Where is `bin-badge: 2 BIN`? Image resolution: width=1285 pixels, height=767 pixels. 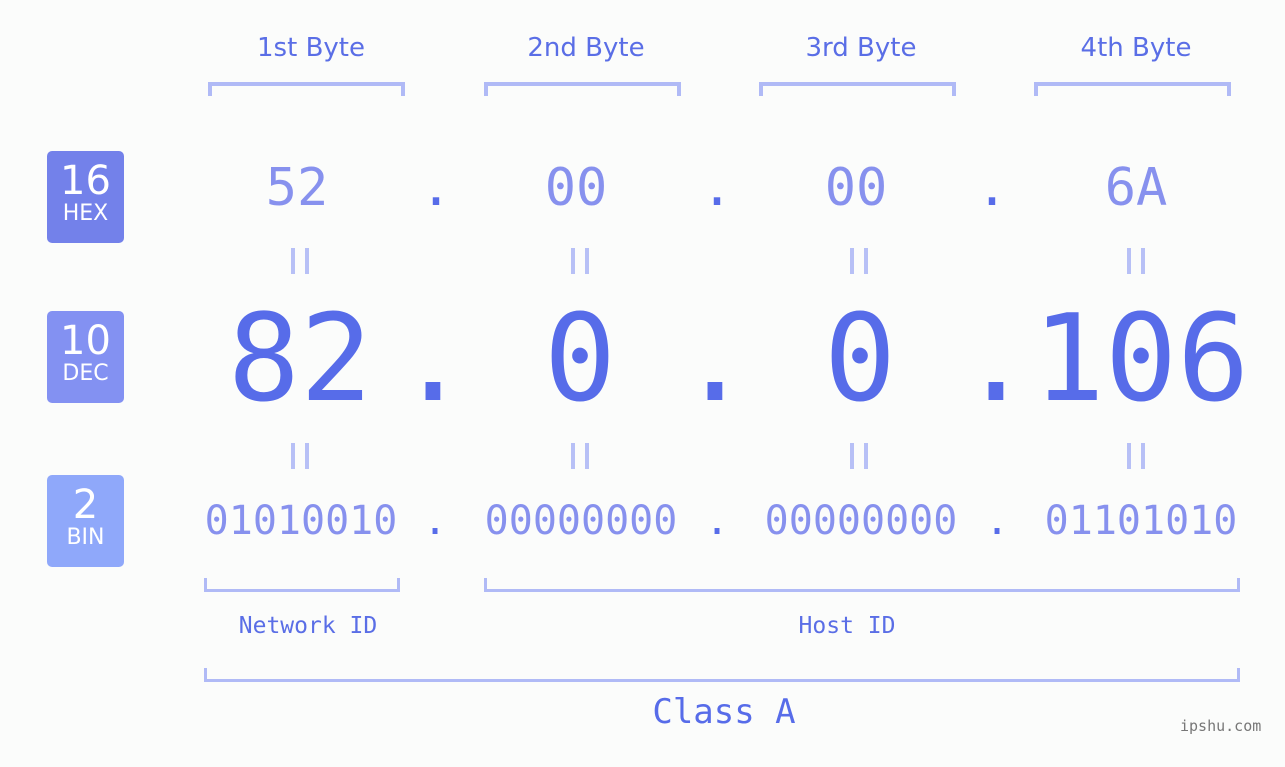
bin-badge: 2 BIN is located at coordinates (85, 521).